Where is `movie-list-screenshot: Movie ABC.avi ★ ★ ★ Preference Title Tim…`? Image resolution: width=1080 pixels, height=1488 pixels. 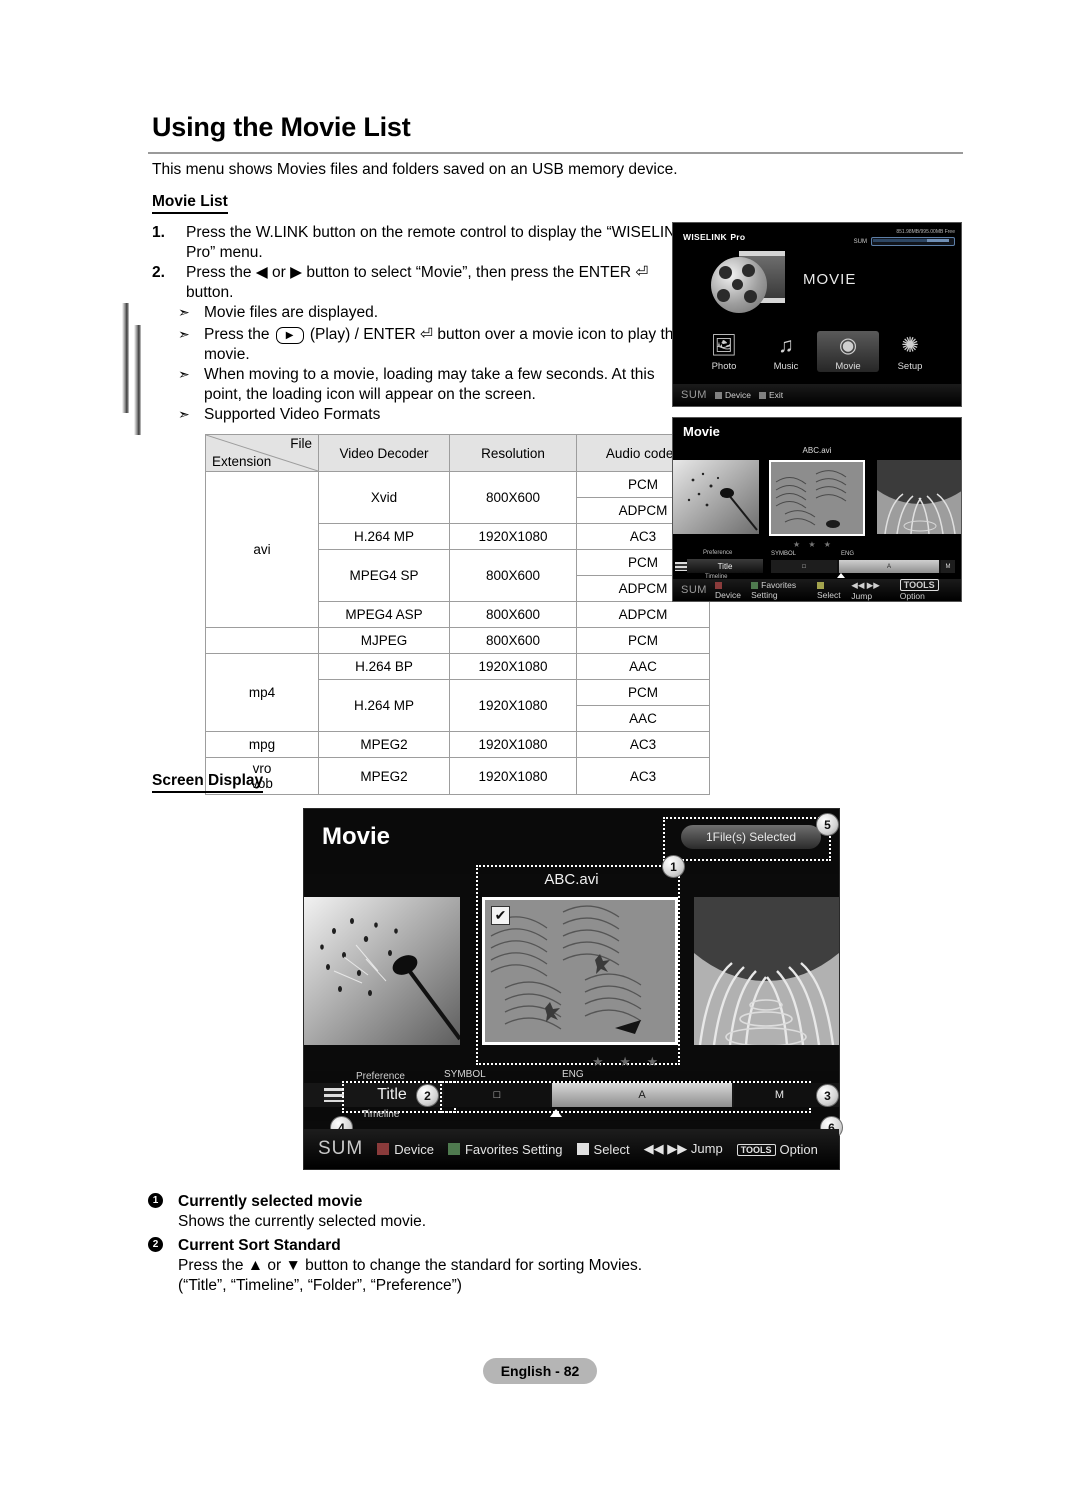 movie-list-screenshot: Movie ABC.avi ★ ★ ★ Preference Title Tim… is located at coordinates (817, 509).